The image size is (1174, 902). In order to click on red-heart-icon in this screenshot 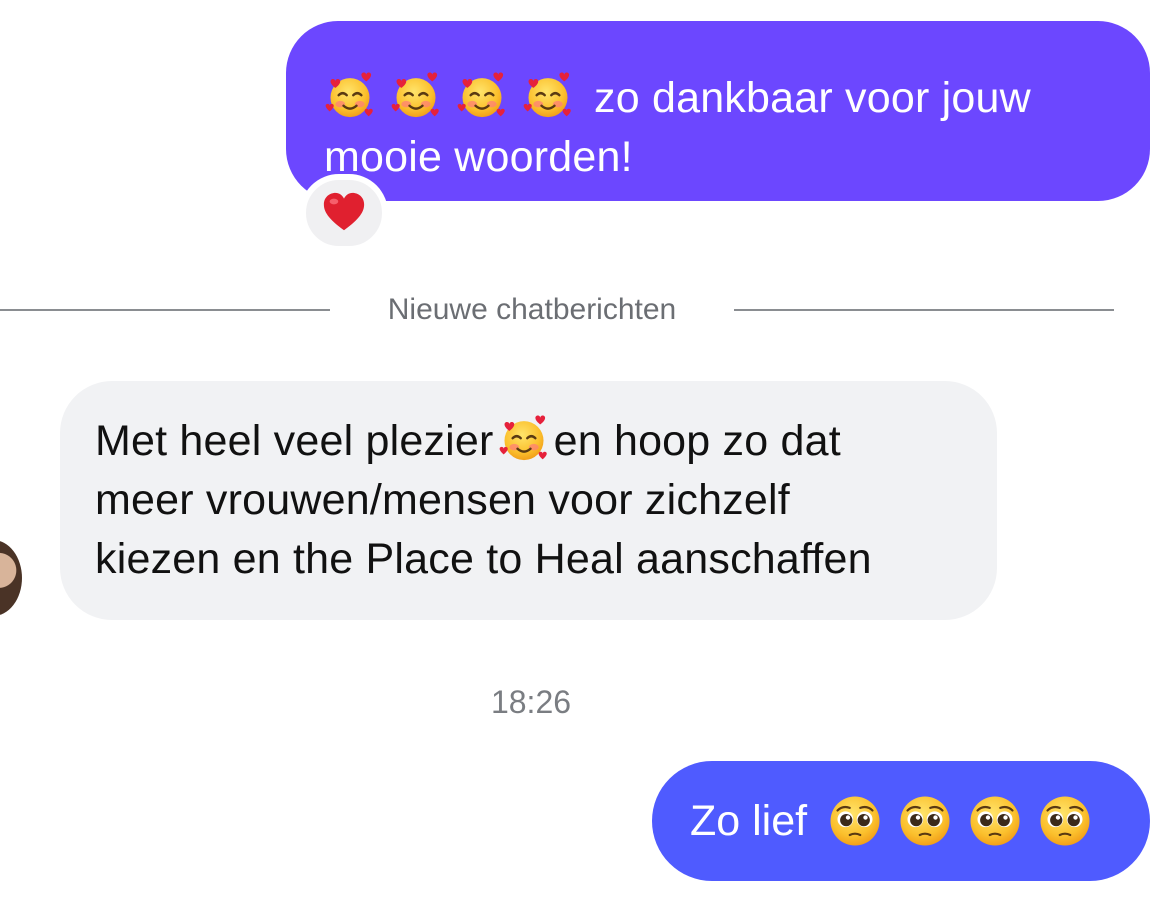, I will do `click(344, 213)`.